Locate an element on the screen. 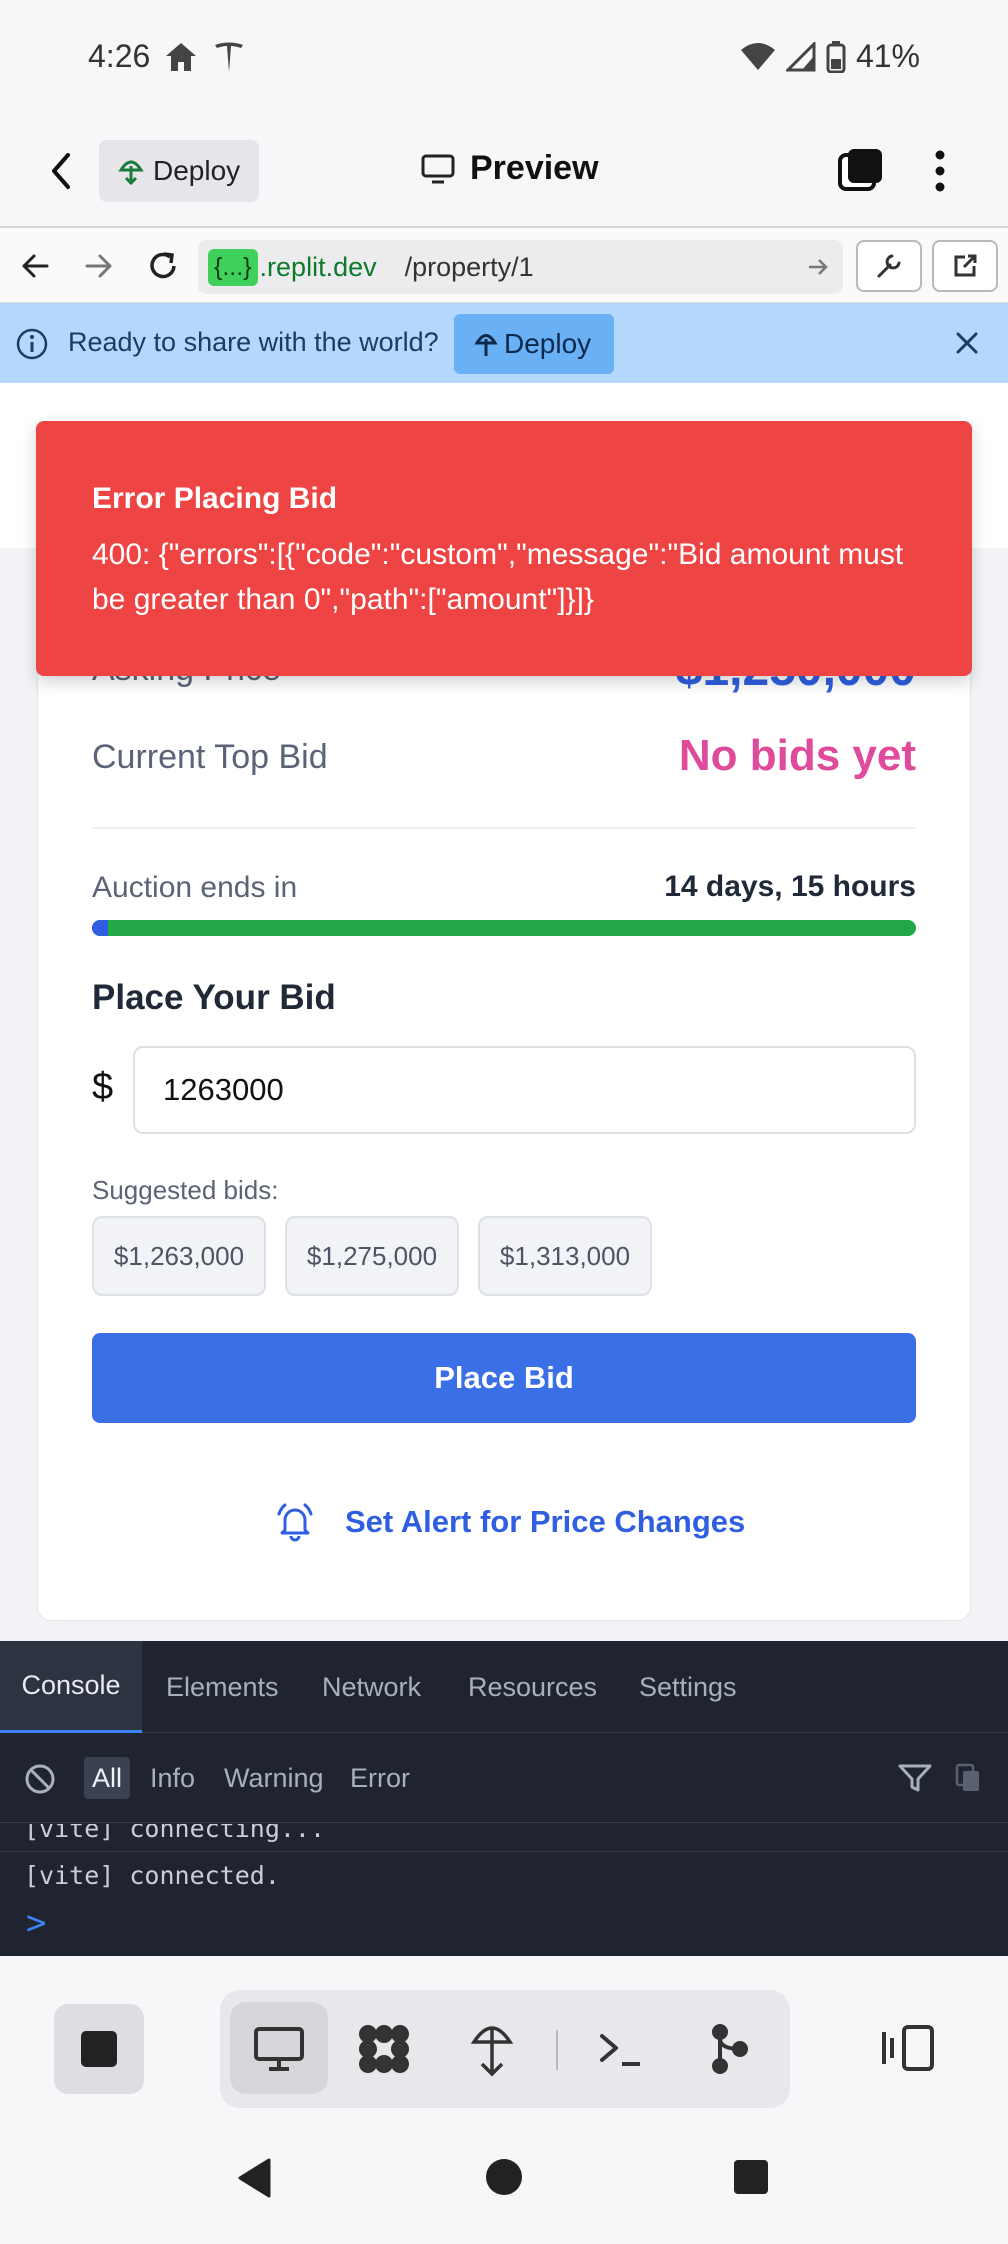  suggested-bid-button: $1,313,000 is located at coordinates (565, 1256).